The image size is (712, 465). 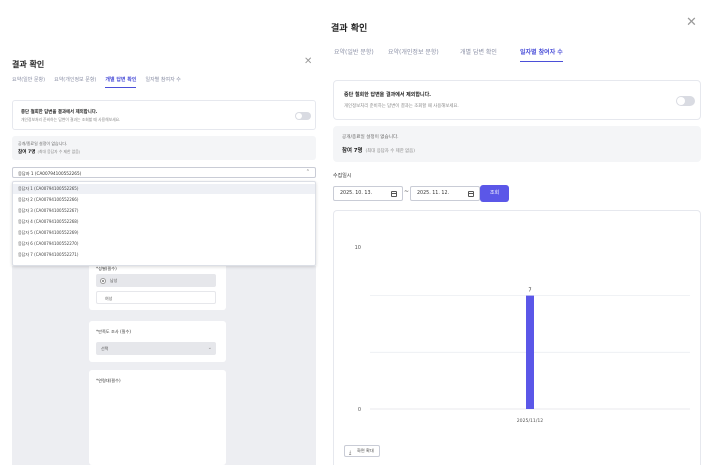 I want to click on fullscreen-button: ⤓ 화면 확대, so click(x=362, y=451).